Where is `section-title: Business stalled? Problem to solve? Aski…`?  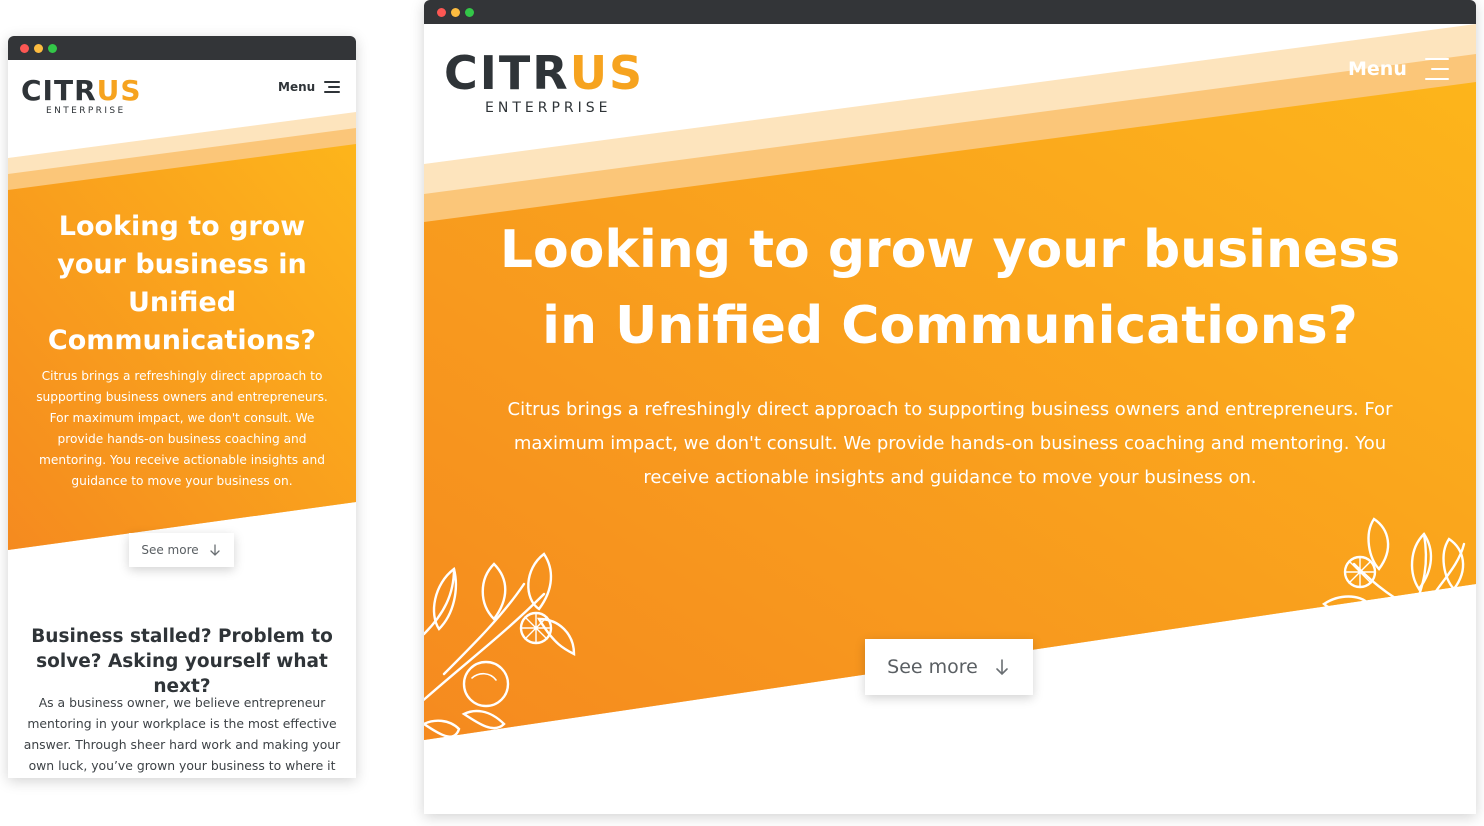
section-title: Business stalled? Problem to solve? Aski… is located at coordinates (182, 661).